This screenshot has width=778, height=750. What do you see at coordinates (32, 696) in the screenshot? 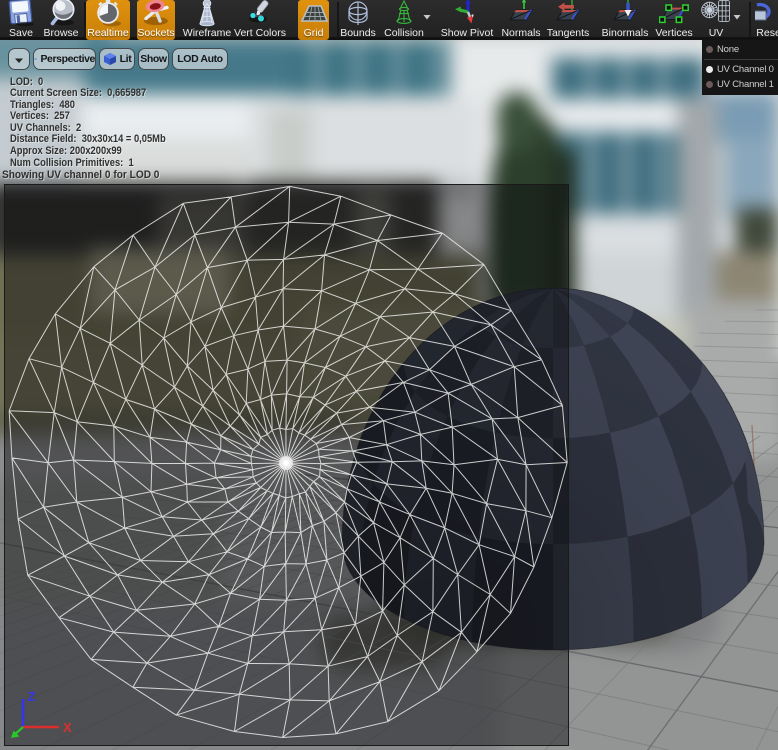
I see `svg-text: Z` at bounding box center [32, 696].